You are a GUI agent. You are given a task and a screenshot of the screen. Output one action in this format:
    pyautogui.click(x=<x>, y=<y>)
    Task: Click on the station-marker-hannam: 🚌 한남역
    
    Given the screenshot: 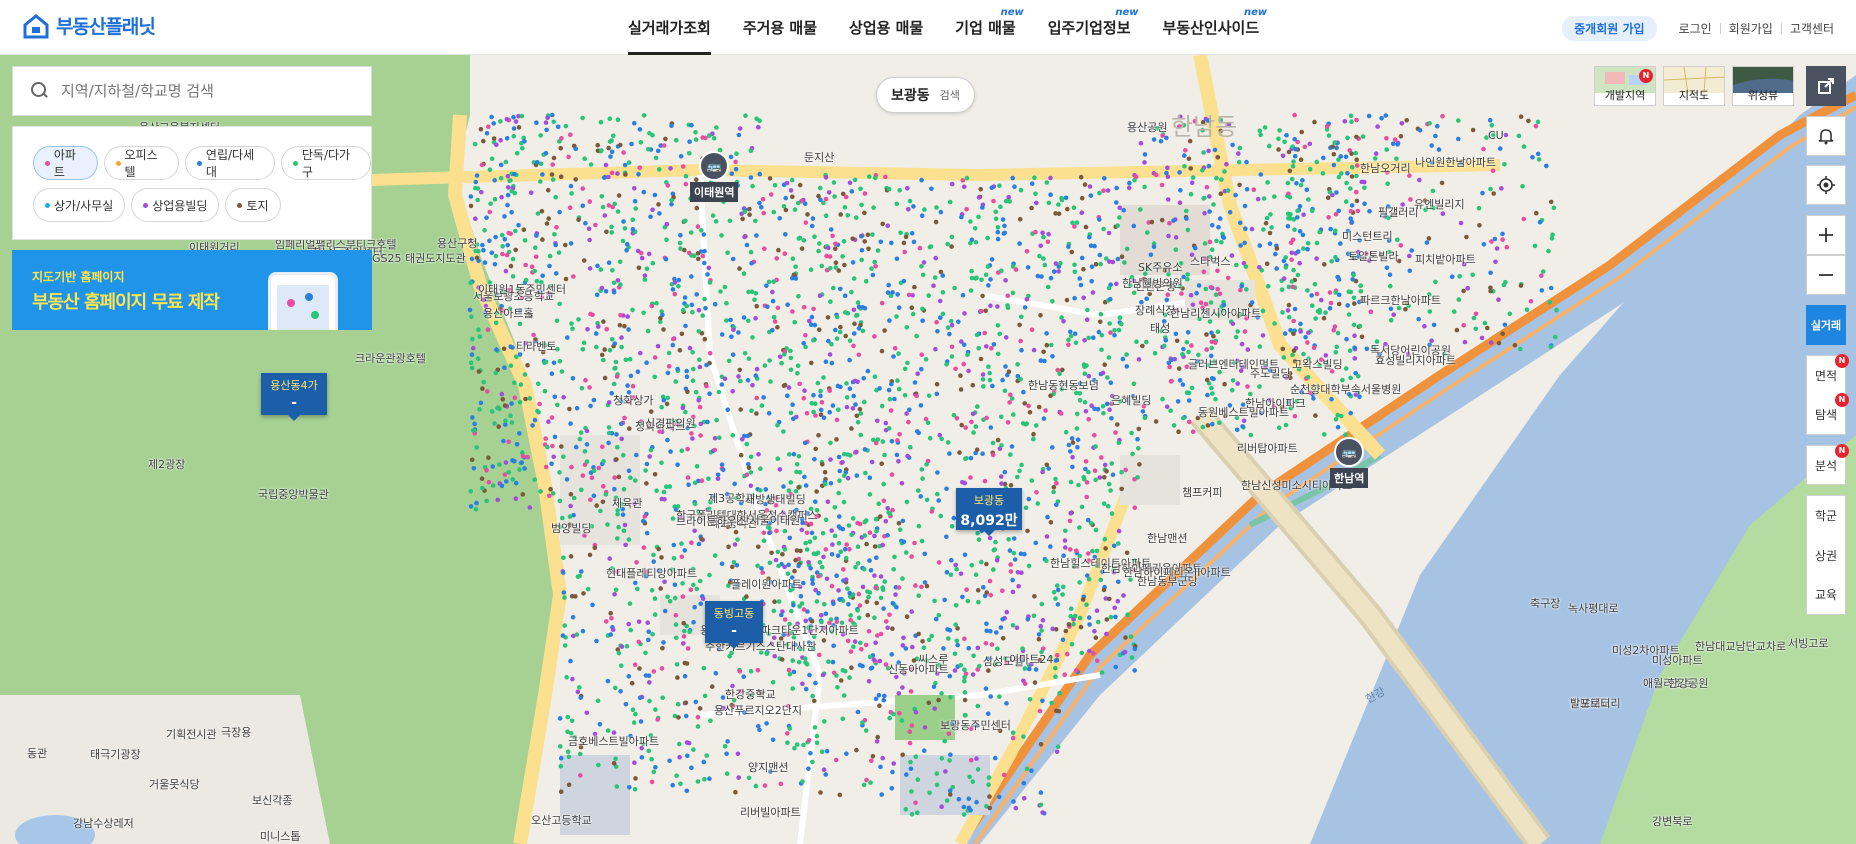 What is the action you would take?
    pyautogui.click(x=1349, y=462)
    